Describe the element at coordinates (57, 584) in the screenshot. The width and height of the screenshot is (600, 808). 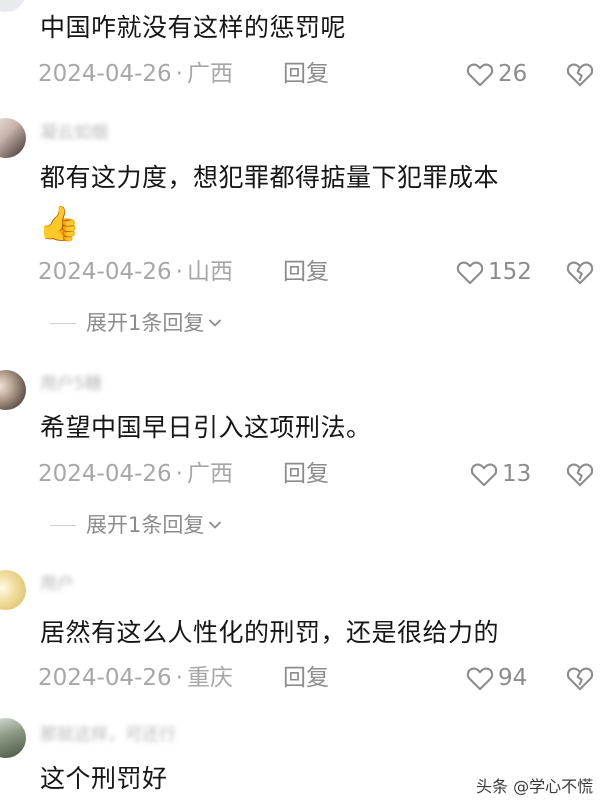
I see `comment-username: 用户` at that location.